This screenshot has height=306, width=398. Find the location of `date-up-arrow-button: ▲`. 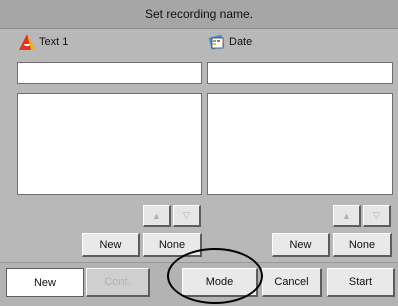

date-up-arrow-button: ▲ is located at coordinates (347, 216).